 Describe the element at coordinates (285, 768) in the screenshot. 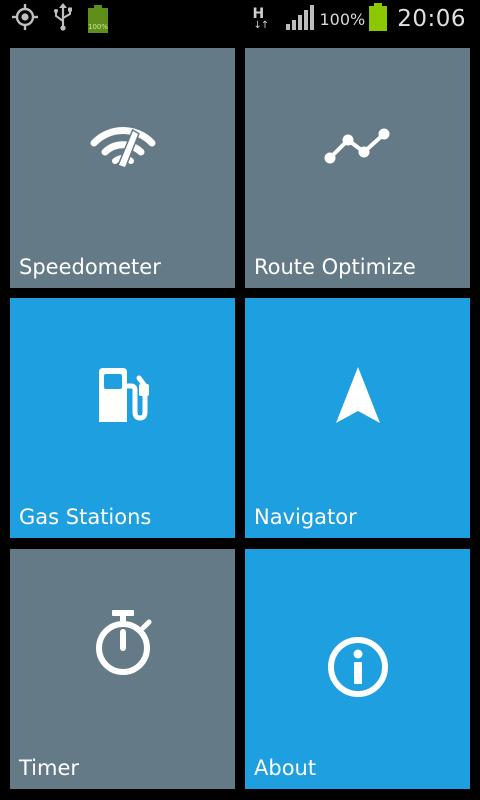

I see `tile-label-about: About` at that location.